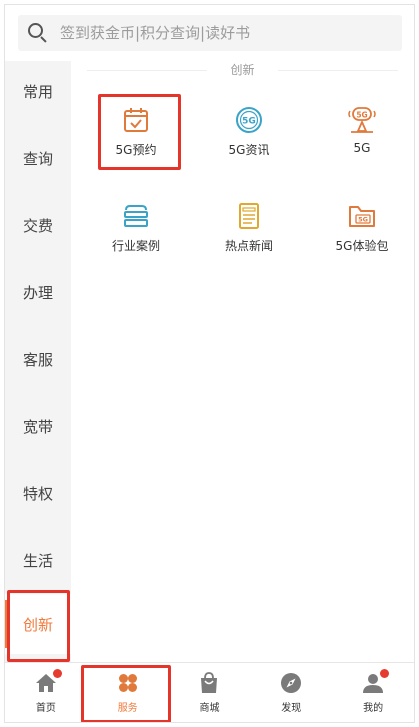 The height and width of the screenshot is (727, 419). I want to click on tab-discover: 发现, so click(291, 692).